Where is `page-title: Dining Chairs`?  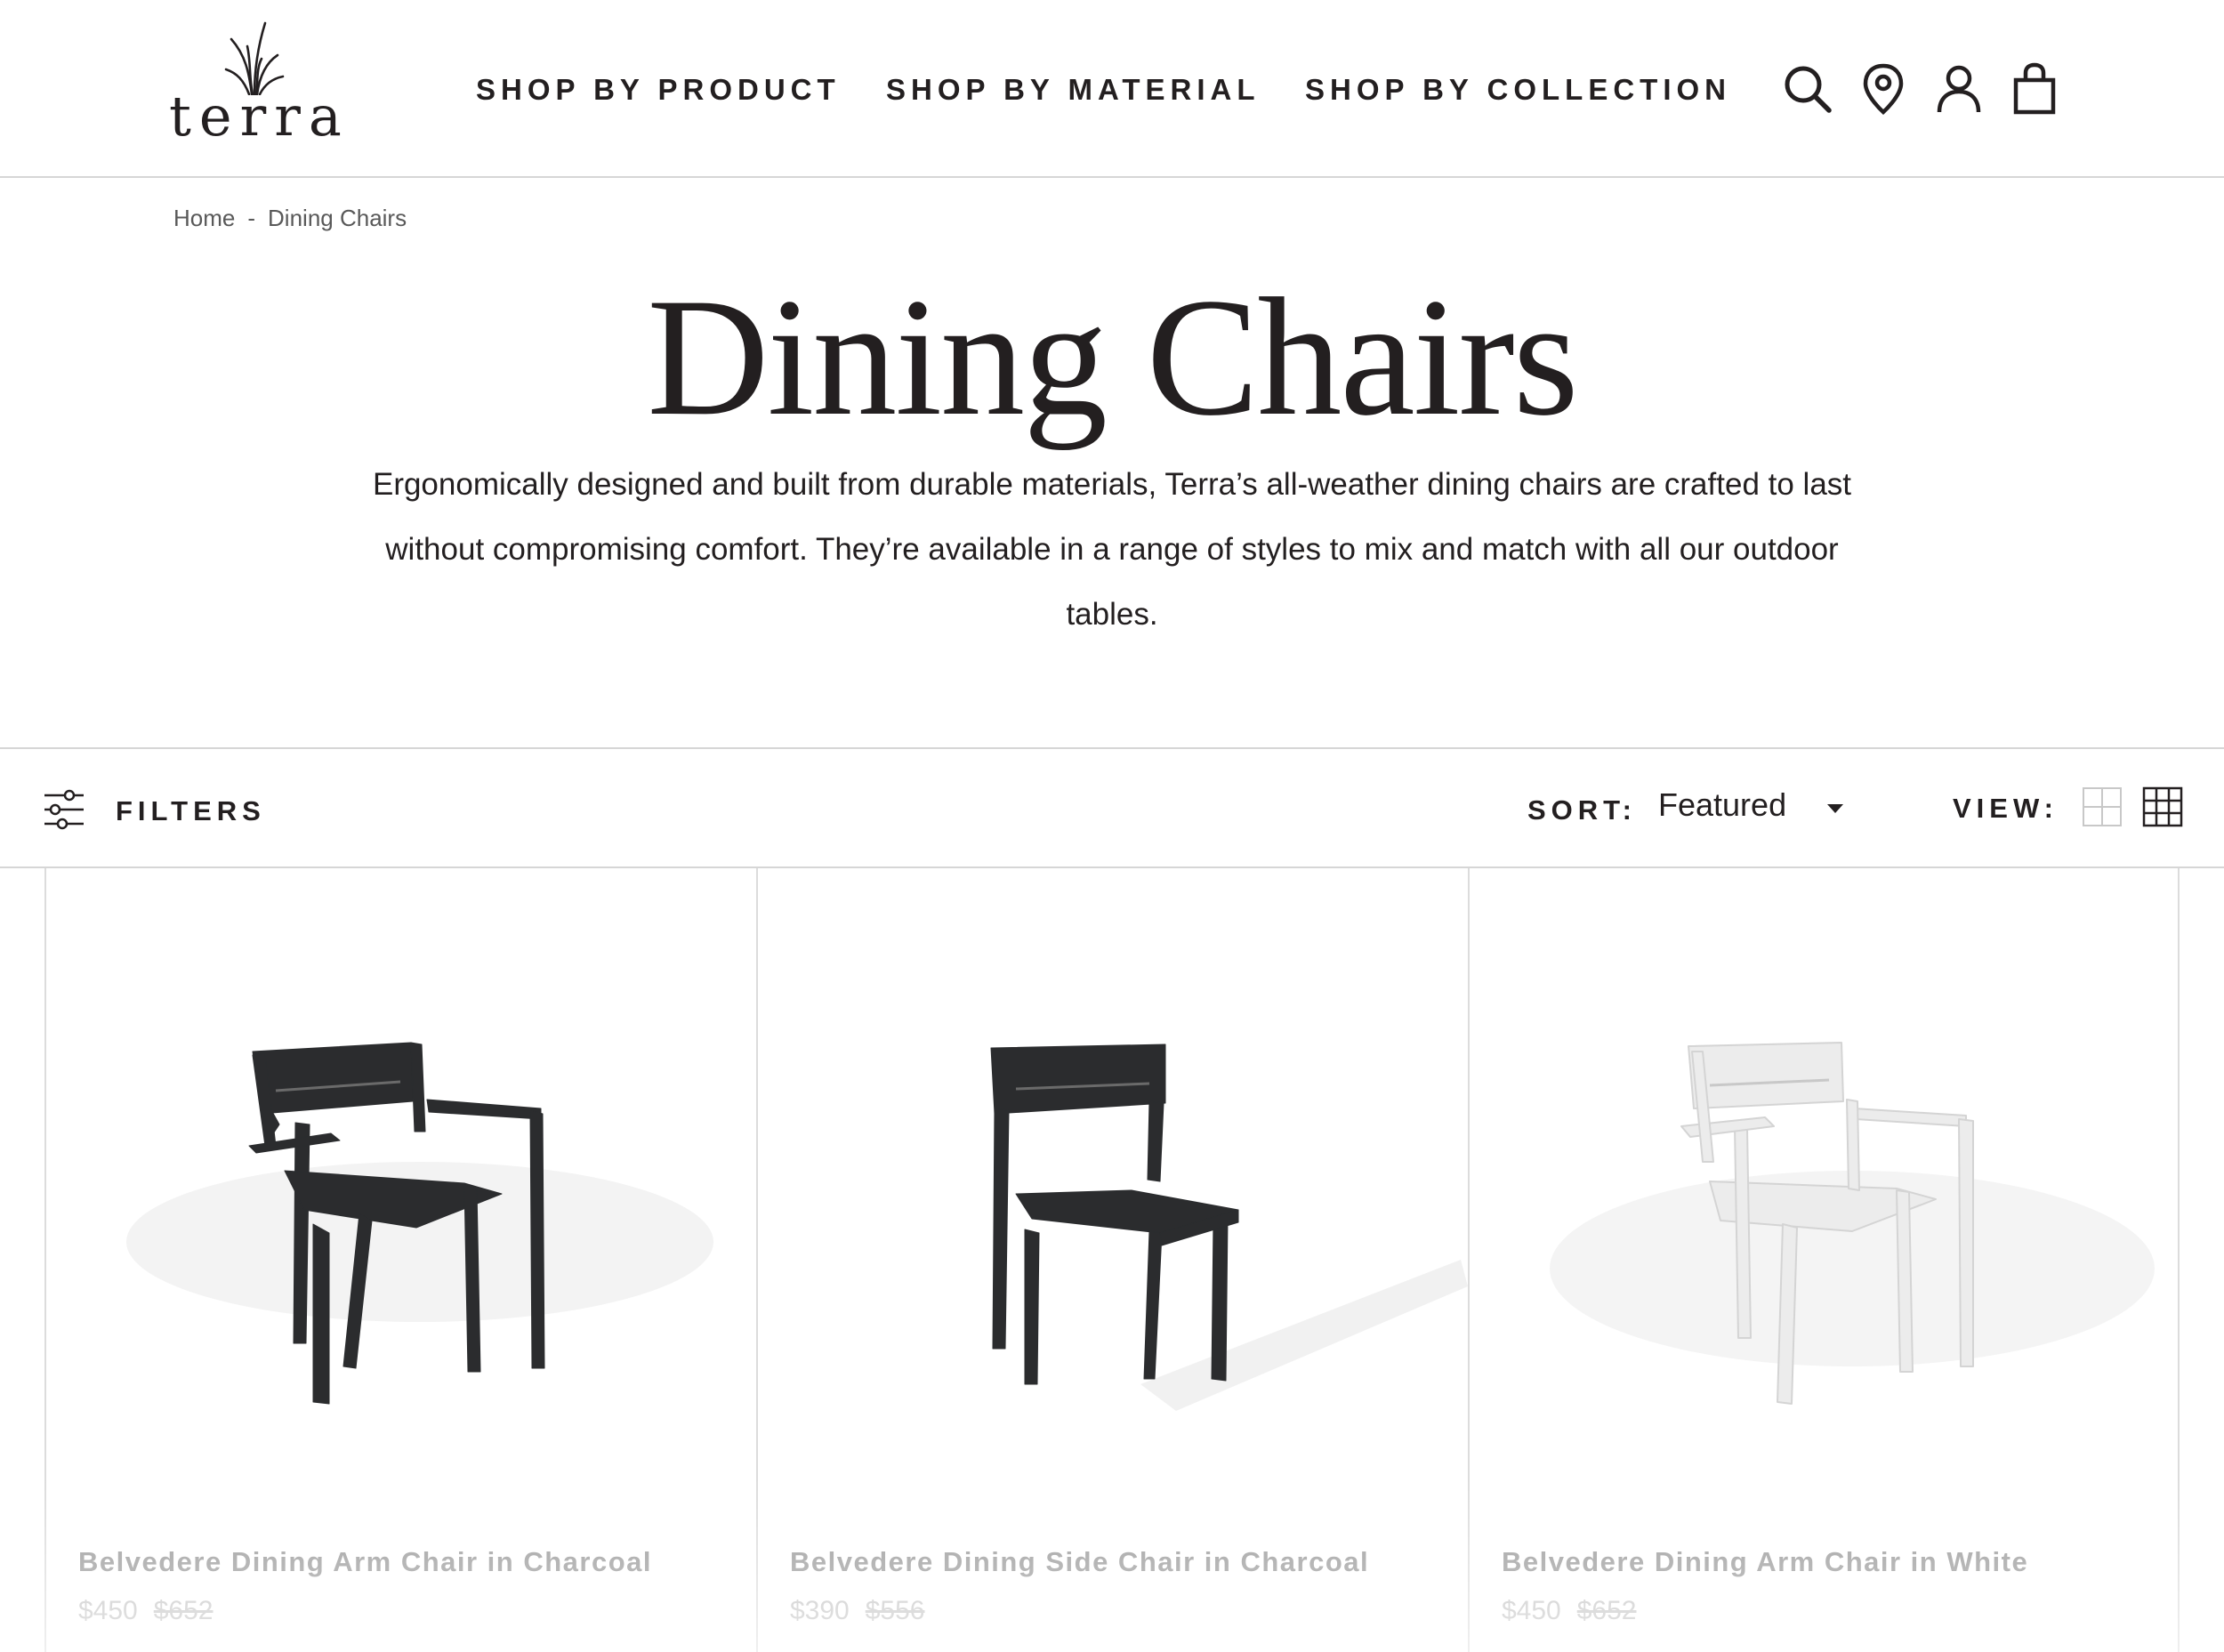 page-title: Dining Chairs is located at coordinates (1112, 357).